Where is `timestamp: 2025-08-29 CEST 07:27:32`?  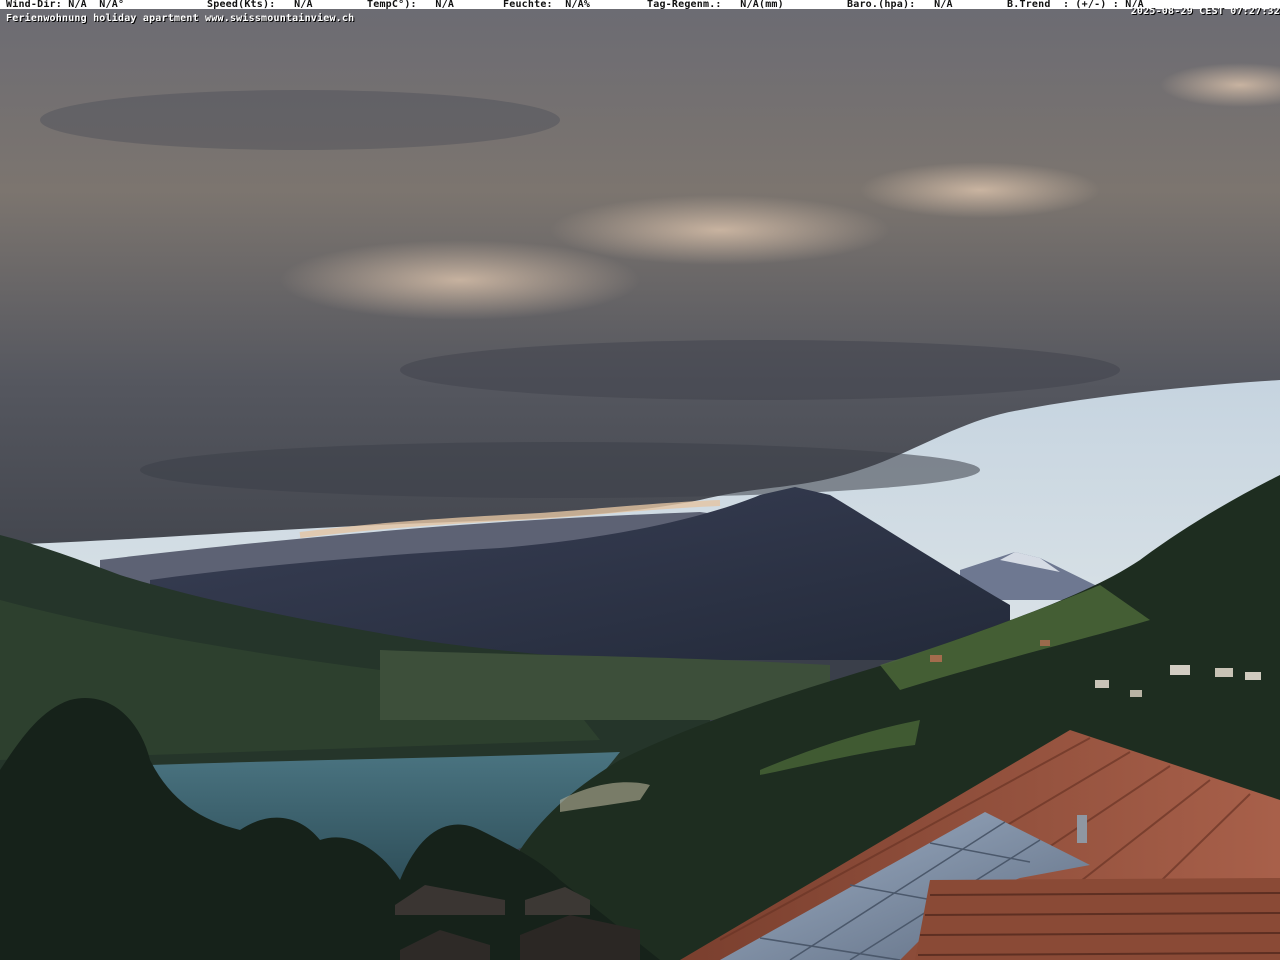 timestamp: 2025-08-29 CEST 07:27:32 is located at coordinates (1205, 11).